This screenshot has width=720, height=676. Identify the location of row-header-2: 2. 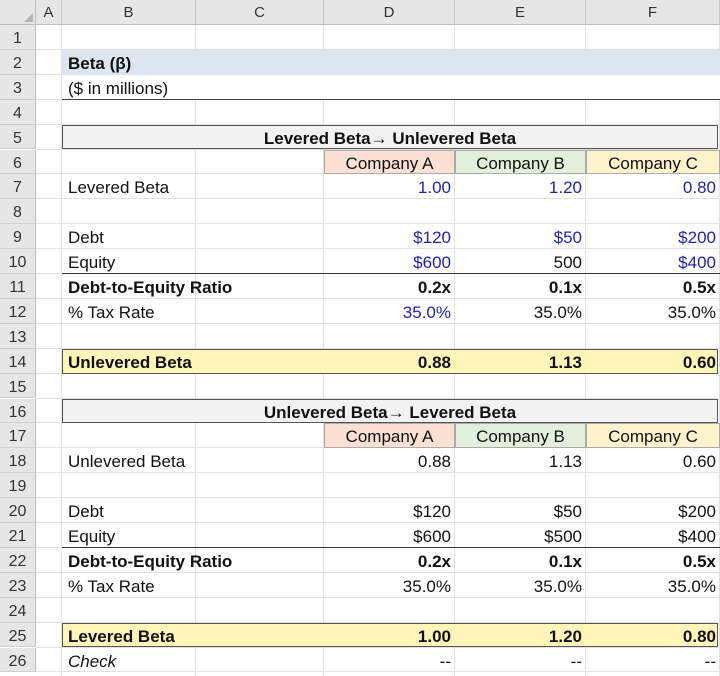
(18, 62).